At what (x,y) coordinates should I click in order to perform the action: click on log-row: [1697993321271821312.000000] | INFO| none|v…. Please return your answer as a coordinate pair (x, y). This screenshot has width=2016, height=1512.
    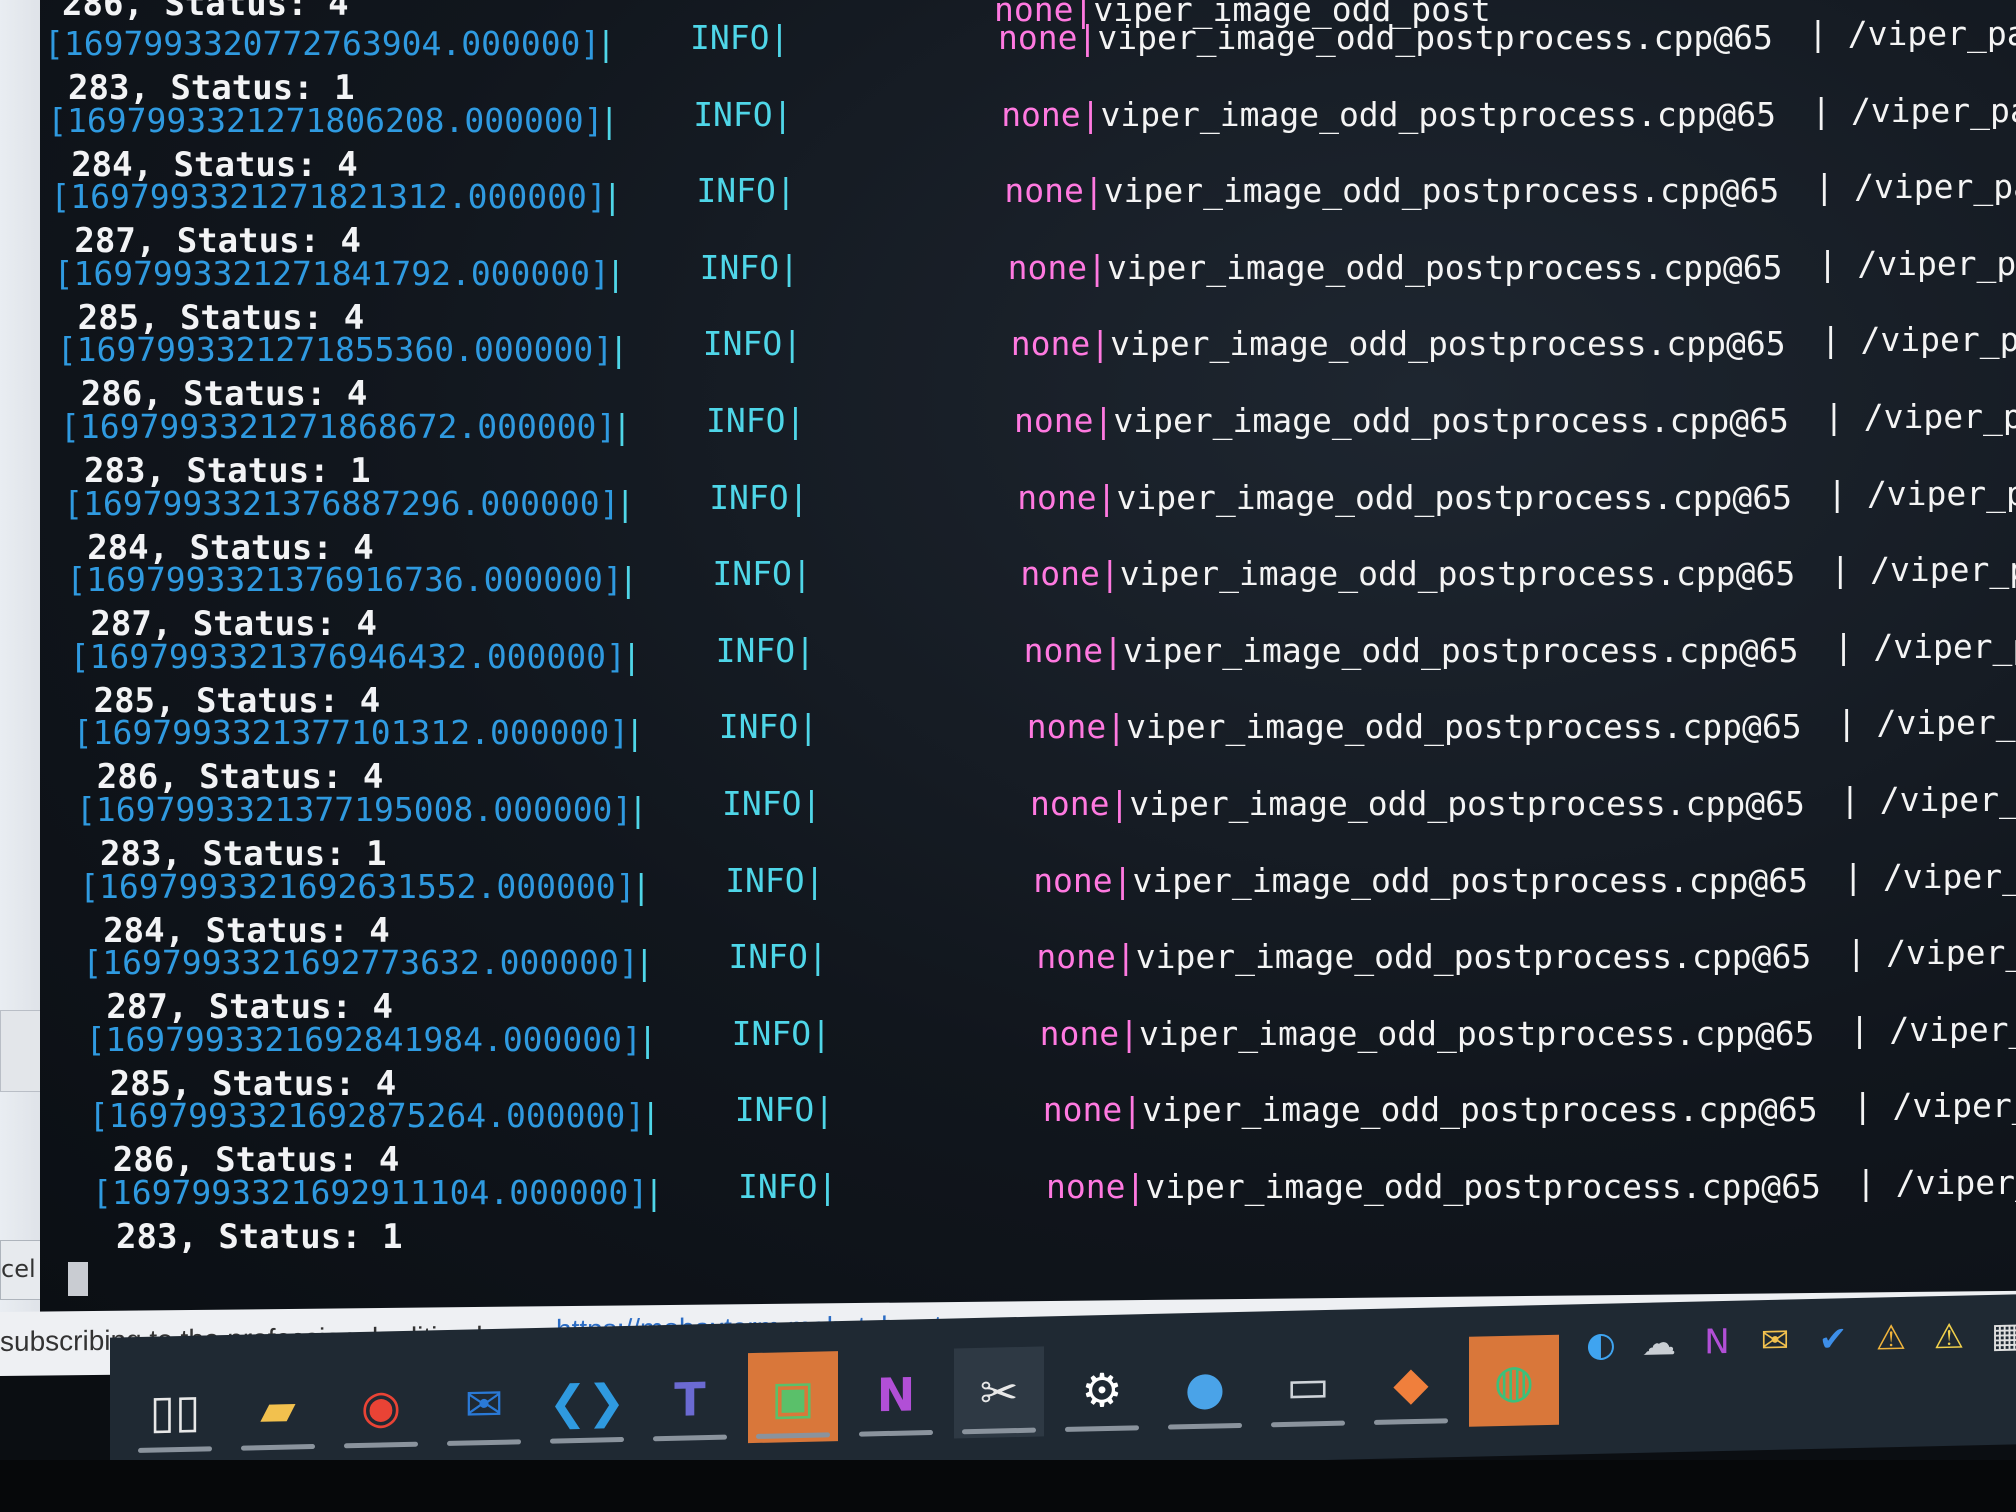
    Looking at the image, I should click on (1028, 214).